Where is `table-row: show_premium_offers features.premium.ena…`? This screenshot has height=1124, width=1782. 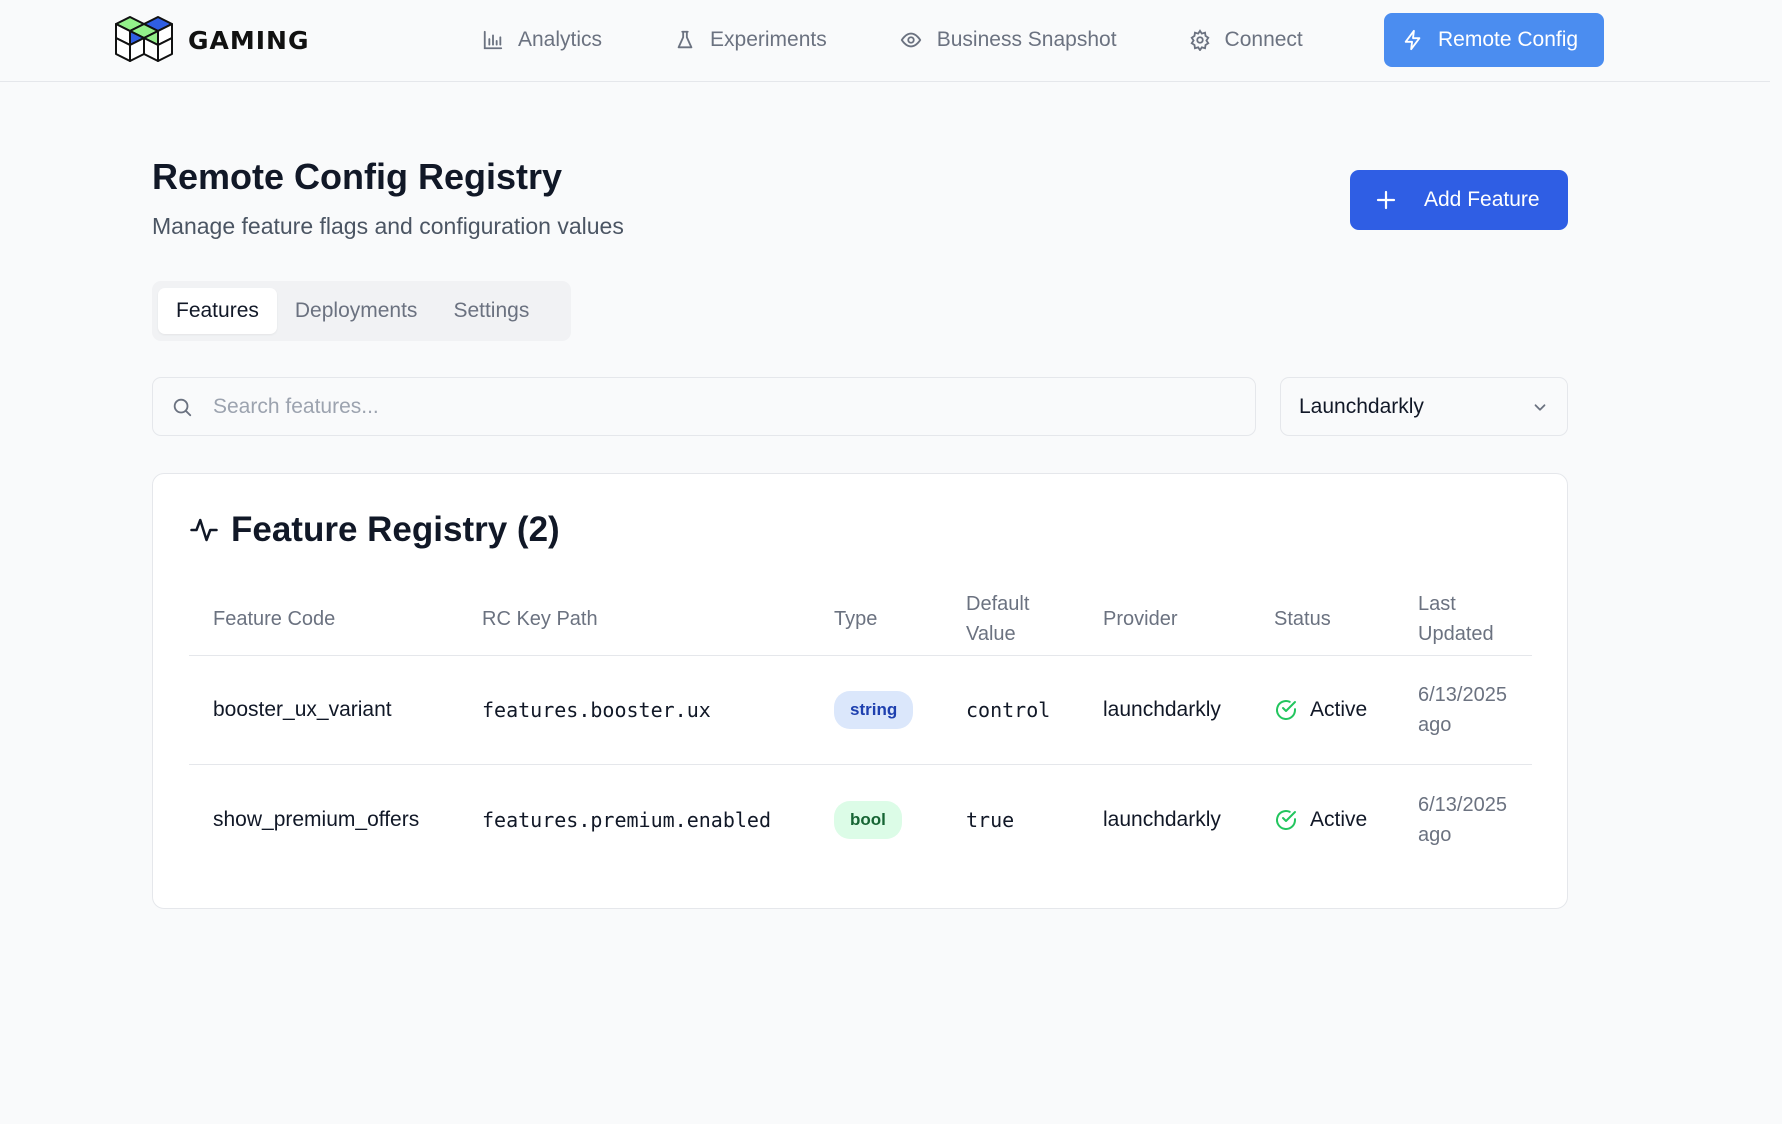 table-row: show_premium_offers features.premium.ena… is located at coordinates (860, 819).